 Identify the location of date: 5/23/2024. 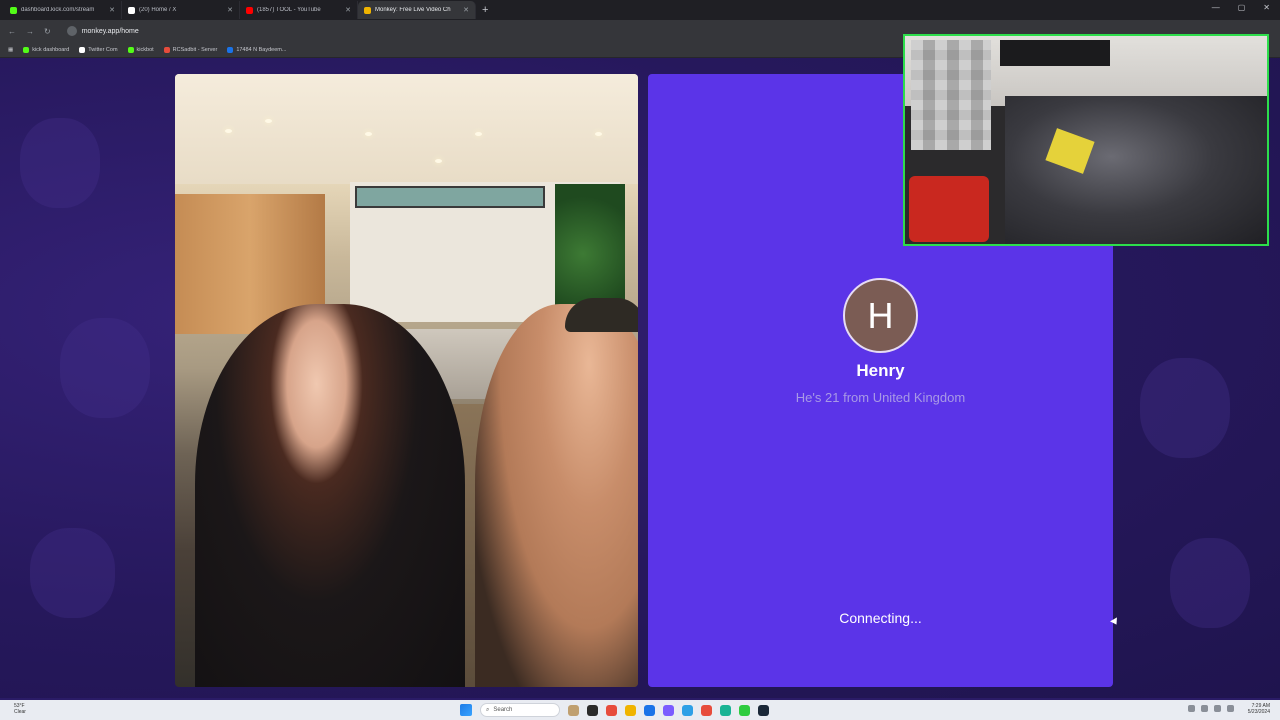
(1258, 712).